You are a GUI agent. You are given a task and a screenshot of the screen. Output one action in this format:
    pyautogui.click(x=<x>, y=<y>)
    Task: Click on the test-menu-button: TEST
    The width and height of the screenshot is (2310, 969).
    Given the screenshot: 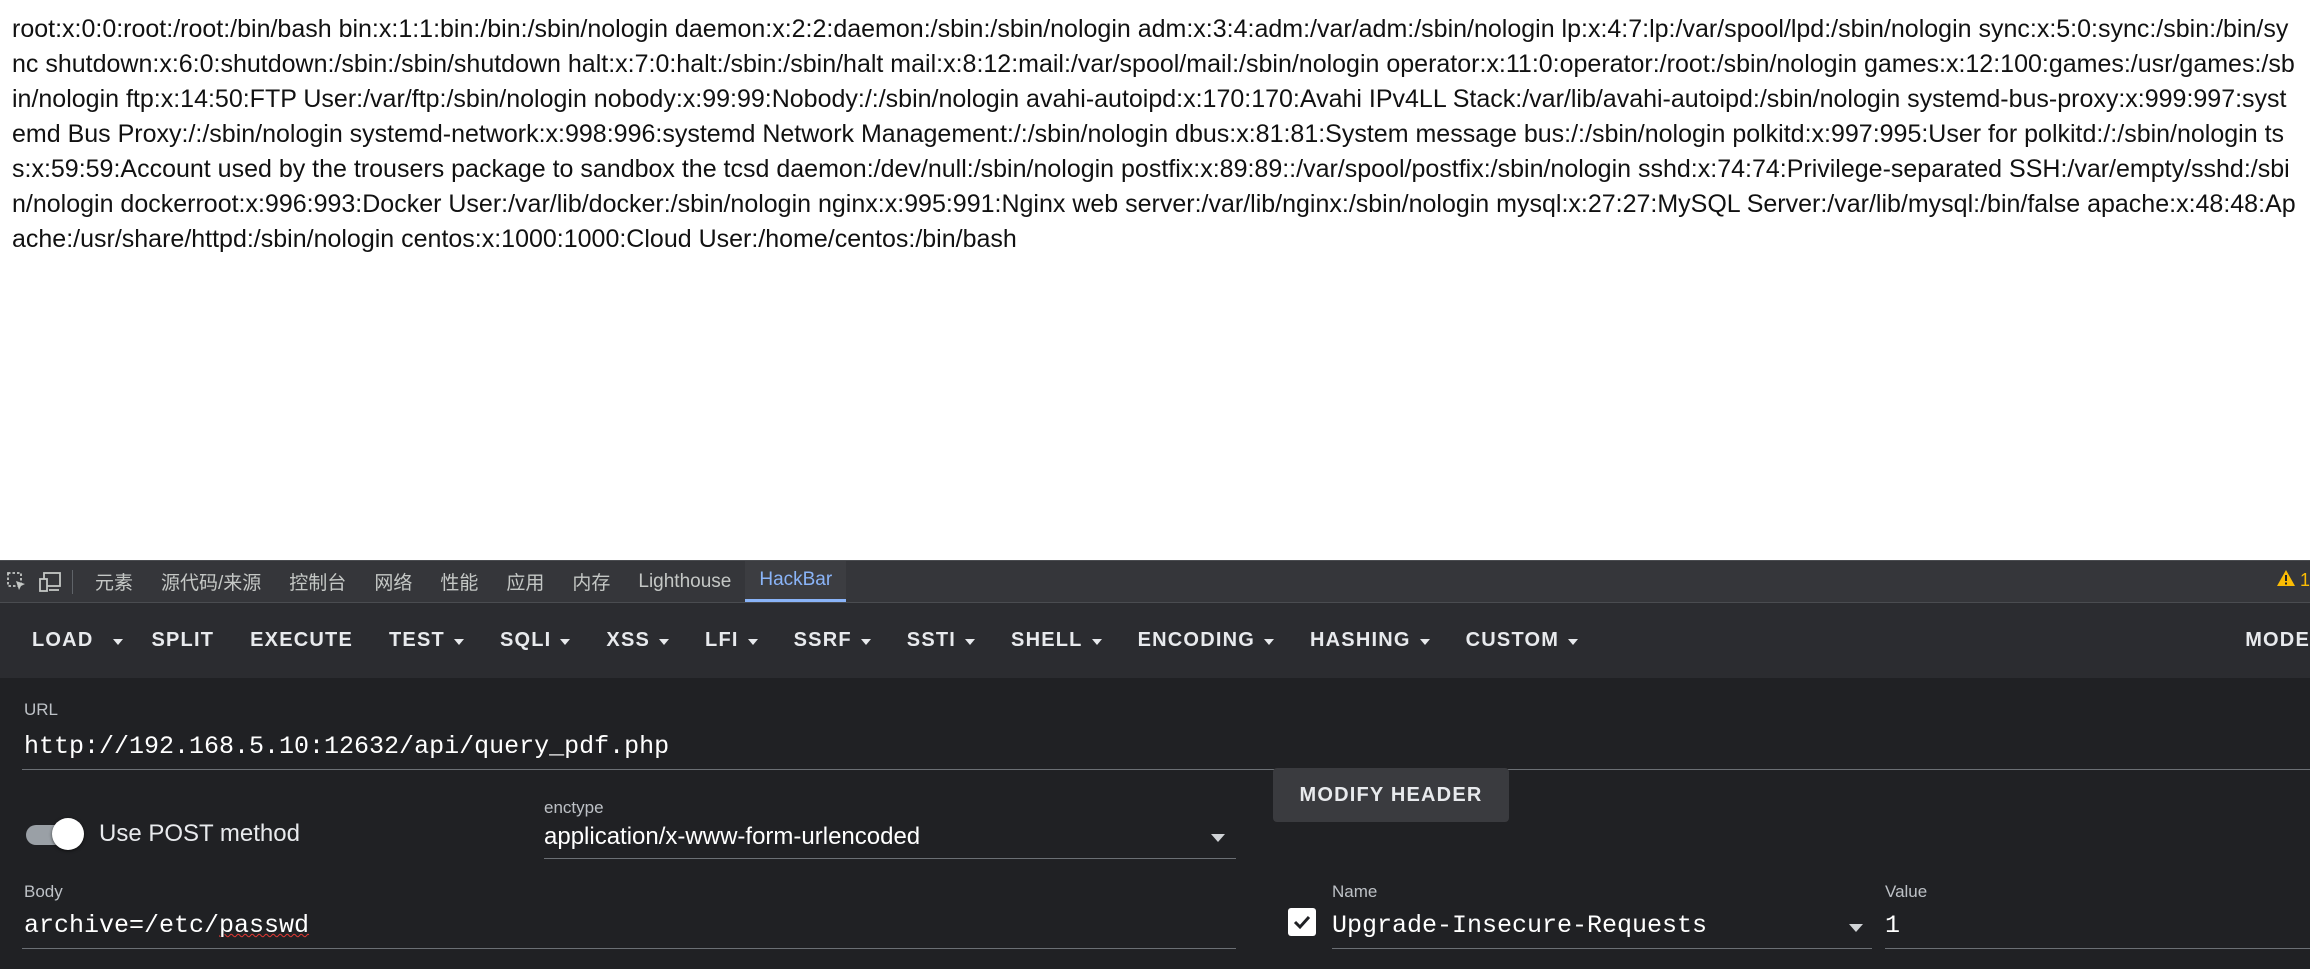 What is the action you would take?
    pyautogui.click(x=426, y=641)
    